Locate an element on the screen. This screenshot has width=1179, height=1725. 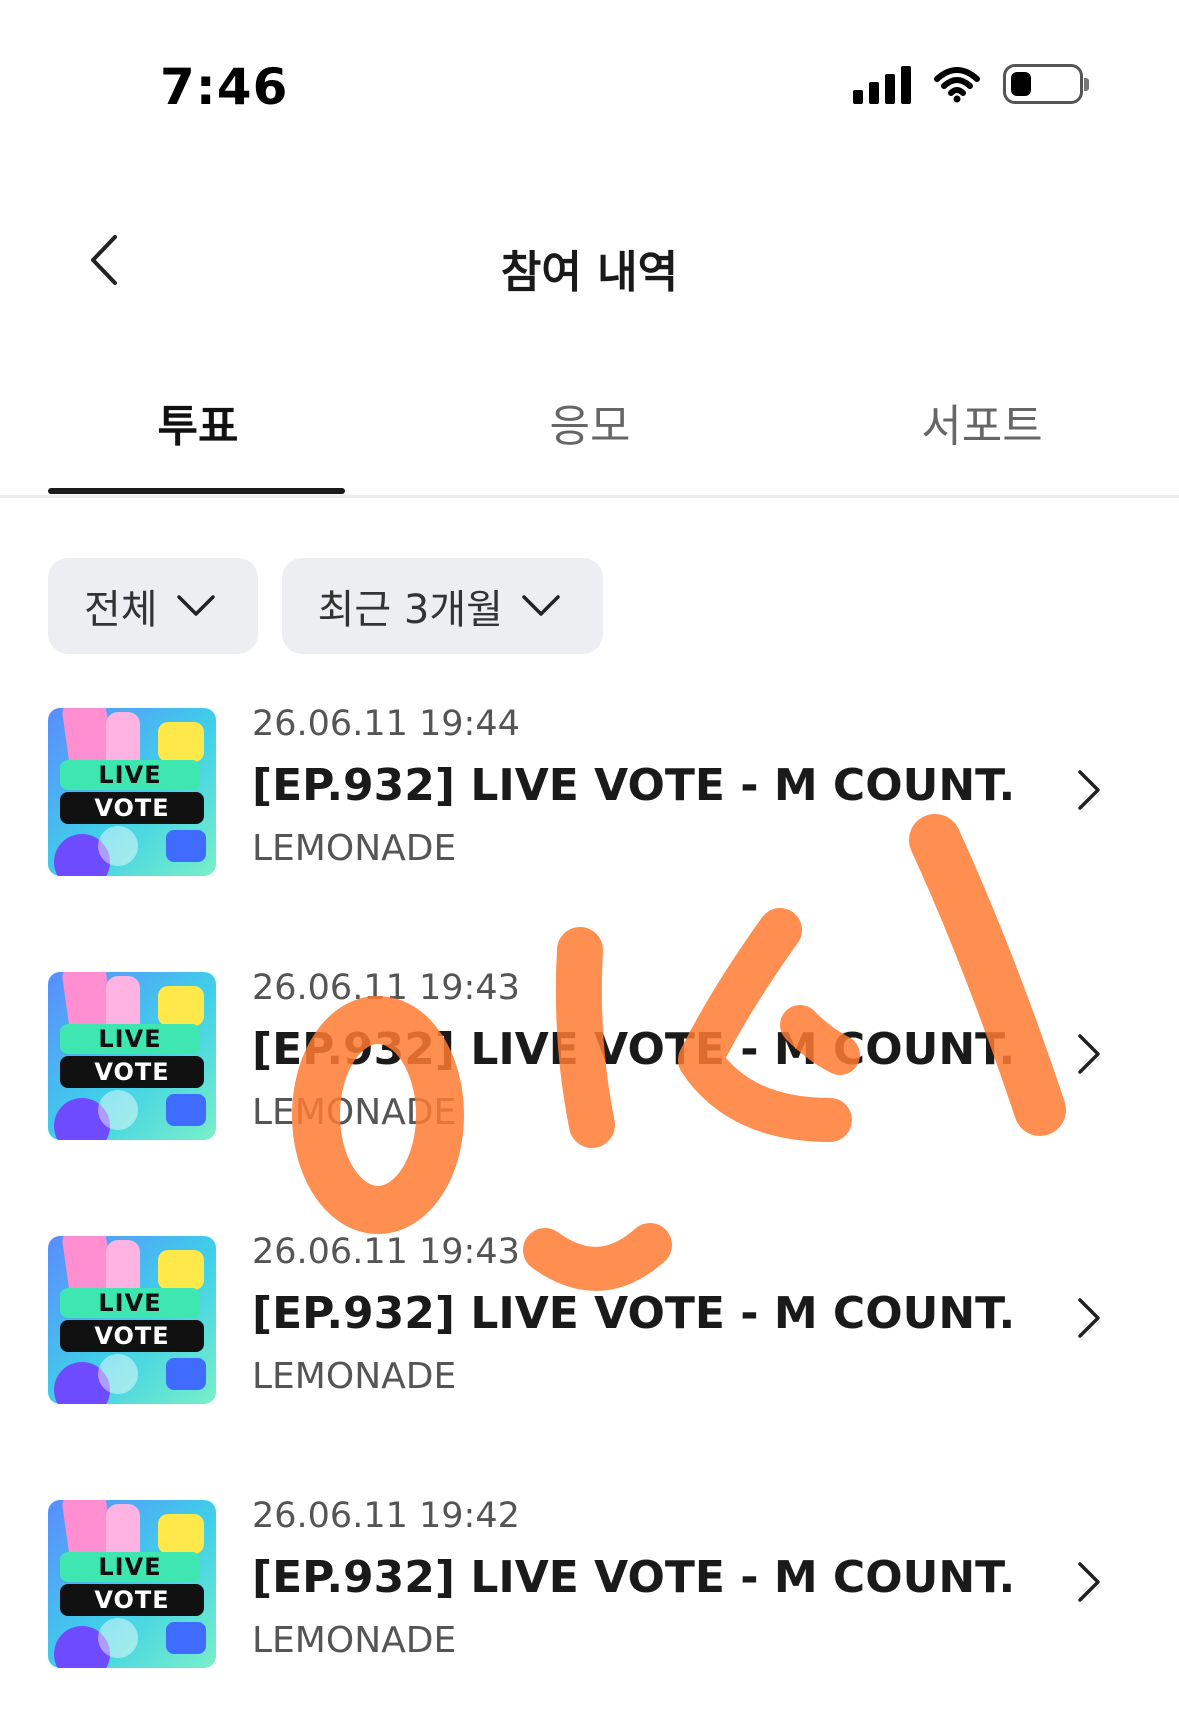
tab-bar: 투표 응모 서포트 is located at coordinates (589, 429).